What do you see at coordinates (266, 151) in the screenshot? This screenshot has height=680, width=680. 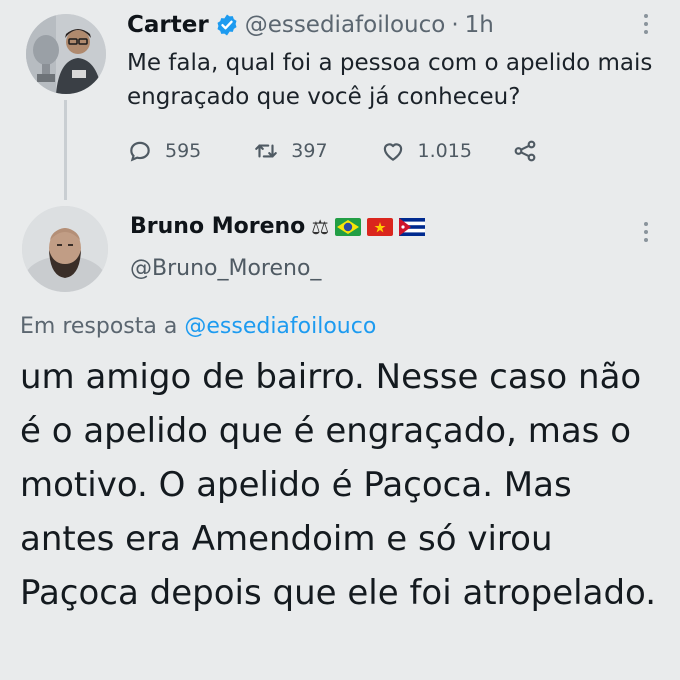 I see `retweet-icon` at bounding box center [266, 151].